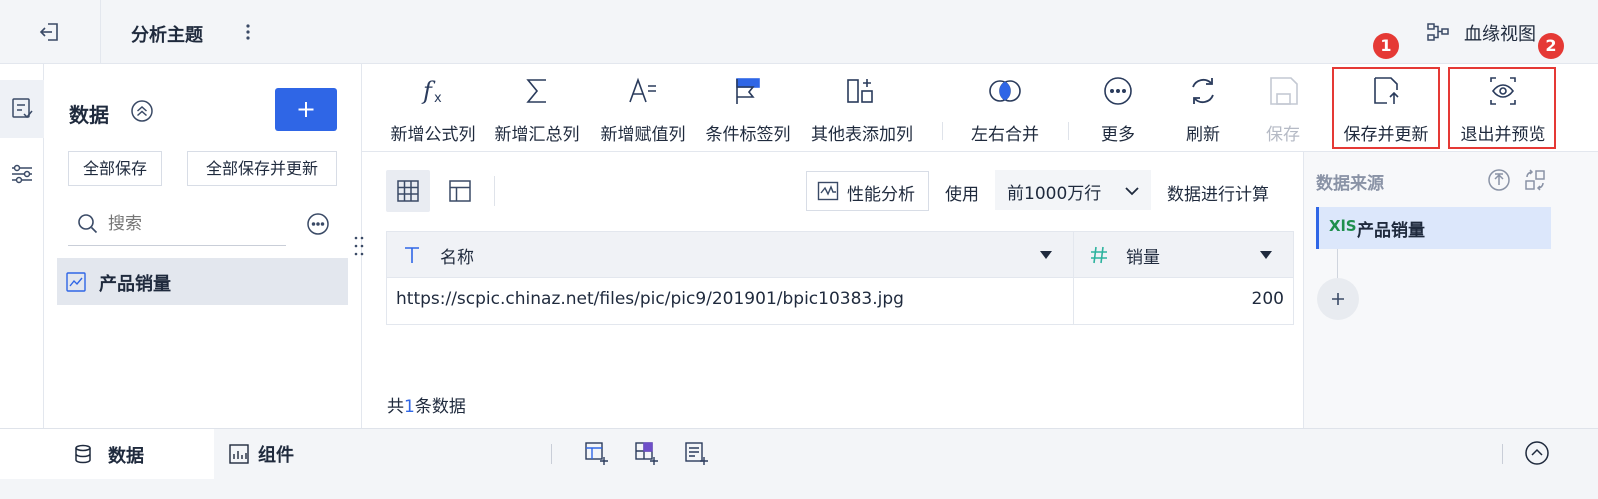  What do you see at coordinates (1535, 180) in the screenshot?
I see `swap-icon` at bounding box center [1535, 180].